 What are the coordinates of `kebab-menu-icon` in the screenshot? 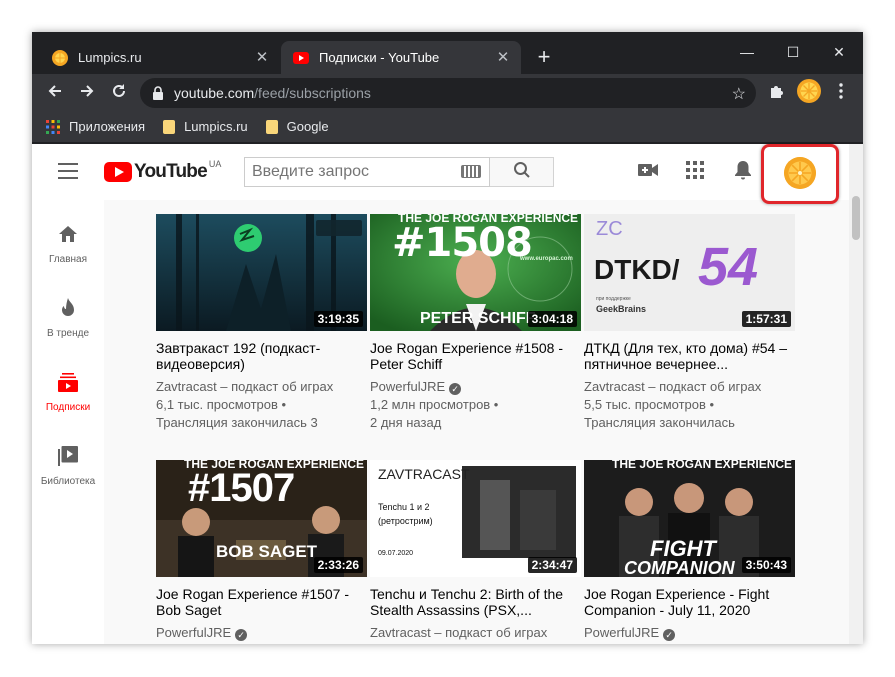 It's located at (841, 93).